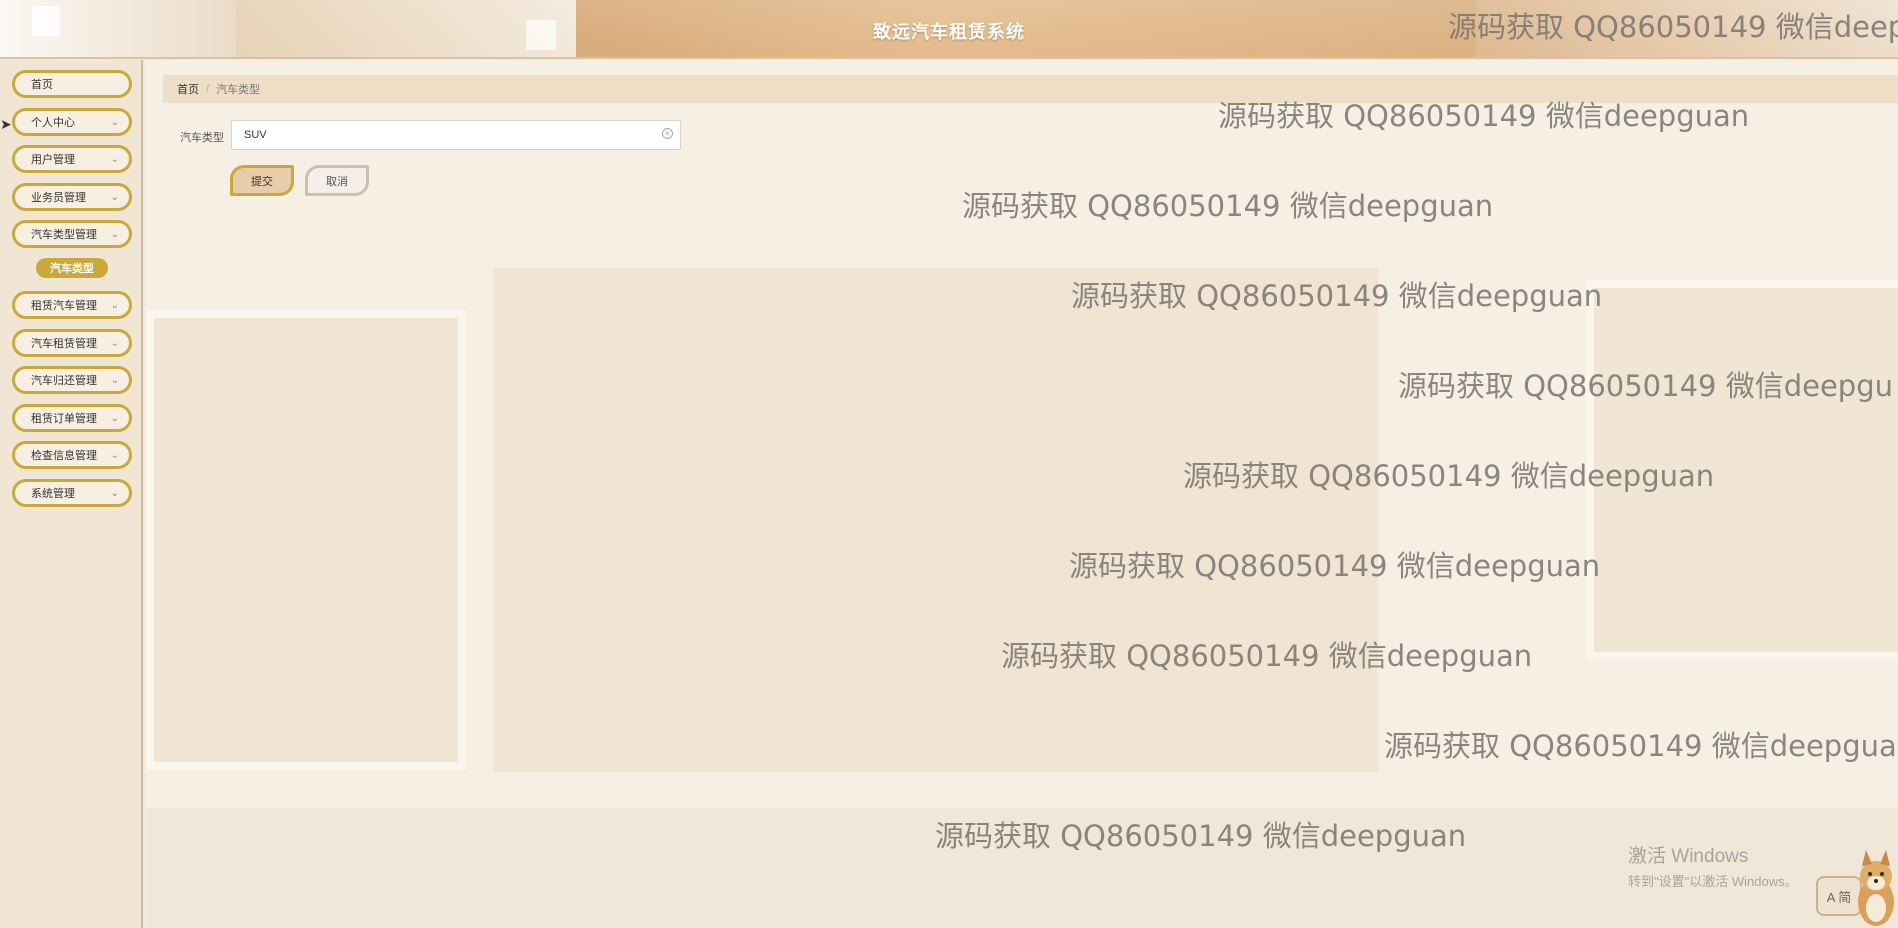 This screenshot has height=928, width=1898. Describe the element at coordinates (1876, 888) in the screenshot. I see `dog-mascot-icon` at that location.